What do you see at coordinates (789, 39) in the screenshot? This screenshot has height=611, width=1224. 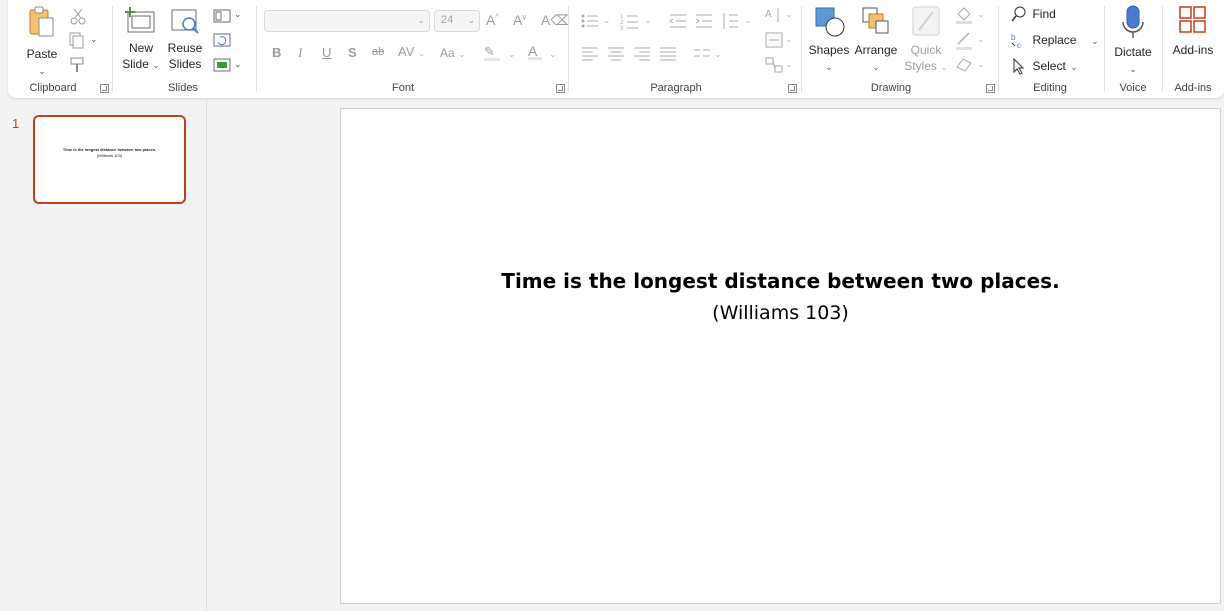 I see `align-text-chevron-icon: ⌄` at bounding box center [789, 39].